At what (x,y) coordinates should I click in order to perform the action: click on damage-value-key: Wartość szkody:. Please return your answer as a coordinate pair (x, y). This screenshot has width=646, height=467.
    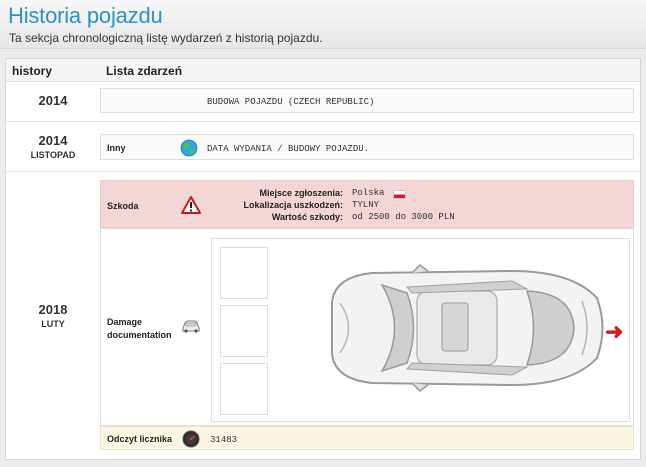
    Looking at the image, I should click on (307, 217).